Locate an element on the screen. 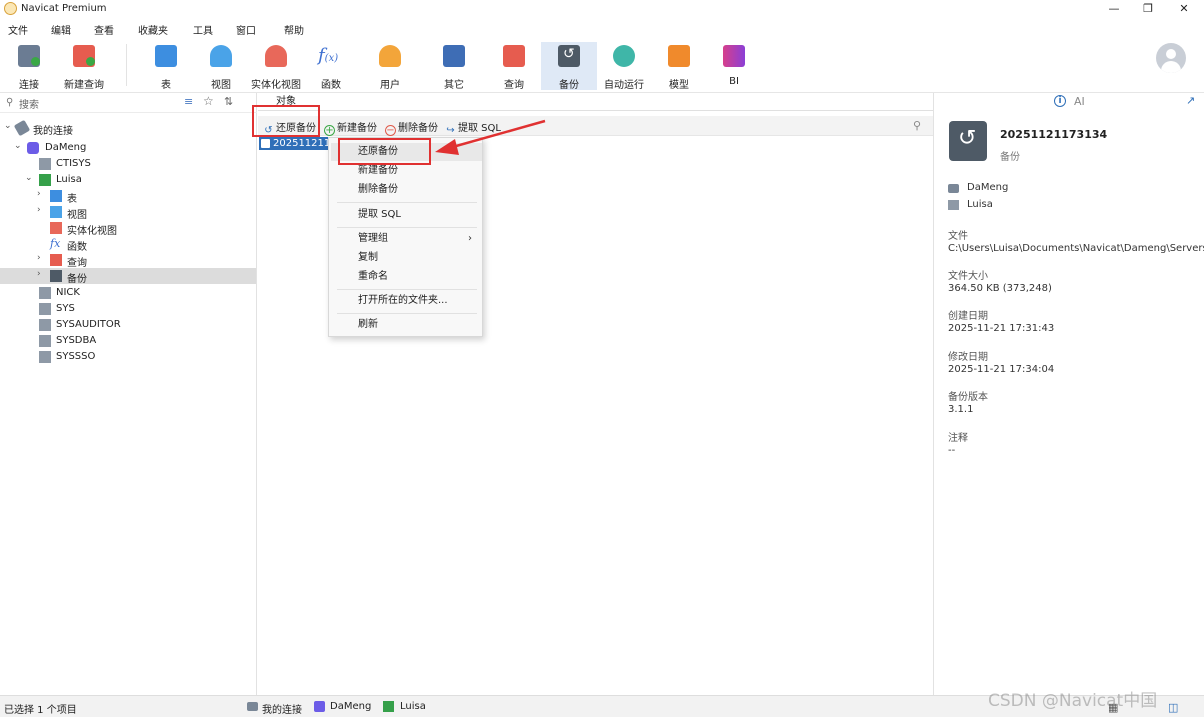 The width and height of the screenshot is (1204, 717). detail-view-icon: ◫ is located at coordinates (1173, 707).